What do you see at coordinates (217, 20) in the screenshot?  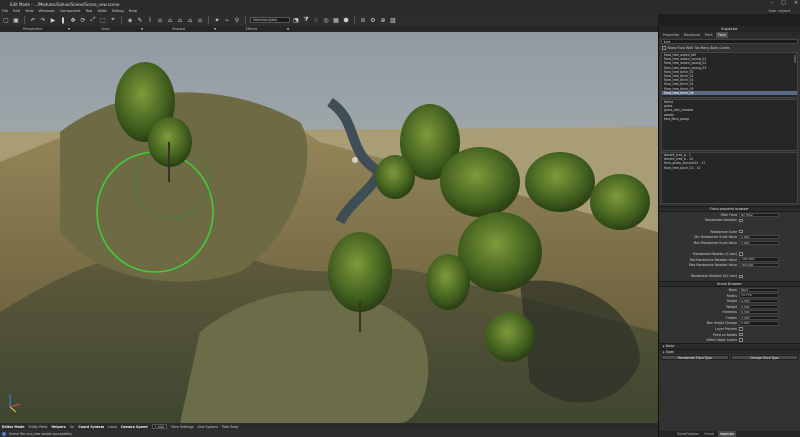 I see `light-icon: ✦` at bounding box center [217, 20].